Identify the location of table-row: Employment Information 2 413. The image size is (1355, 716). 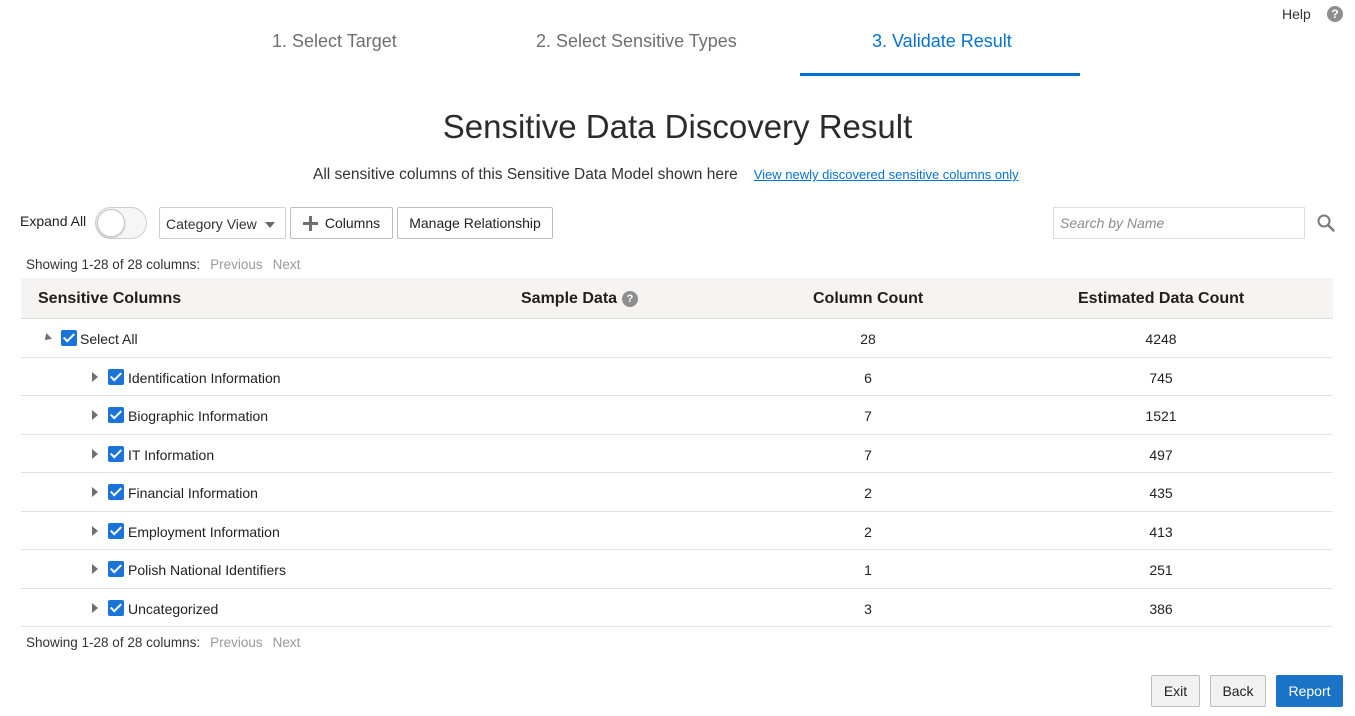
(677, 531).